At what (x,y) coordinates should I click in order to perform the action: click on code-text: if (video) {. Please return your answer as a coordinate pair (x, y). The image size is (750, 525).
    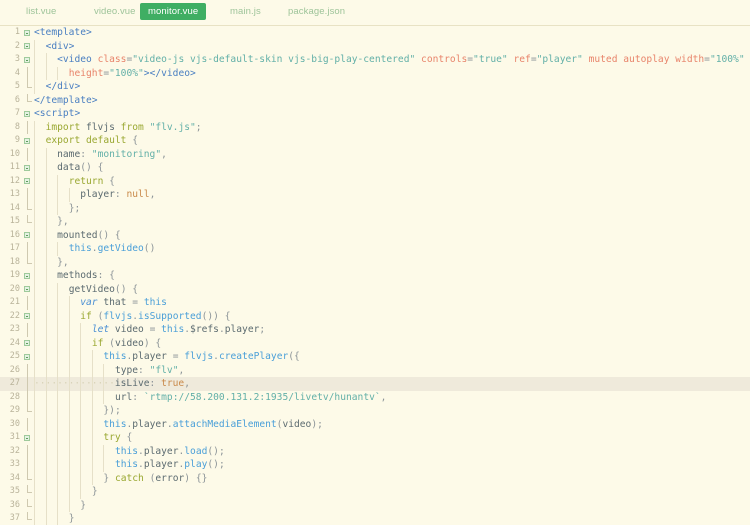
    Looking at the image, I should click on (126, 343).